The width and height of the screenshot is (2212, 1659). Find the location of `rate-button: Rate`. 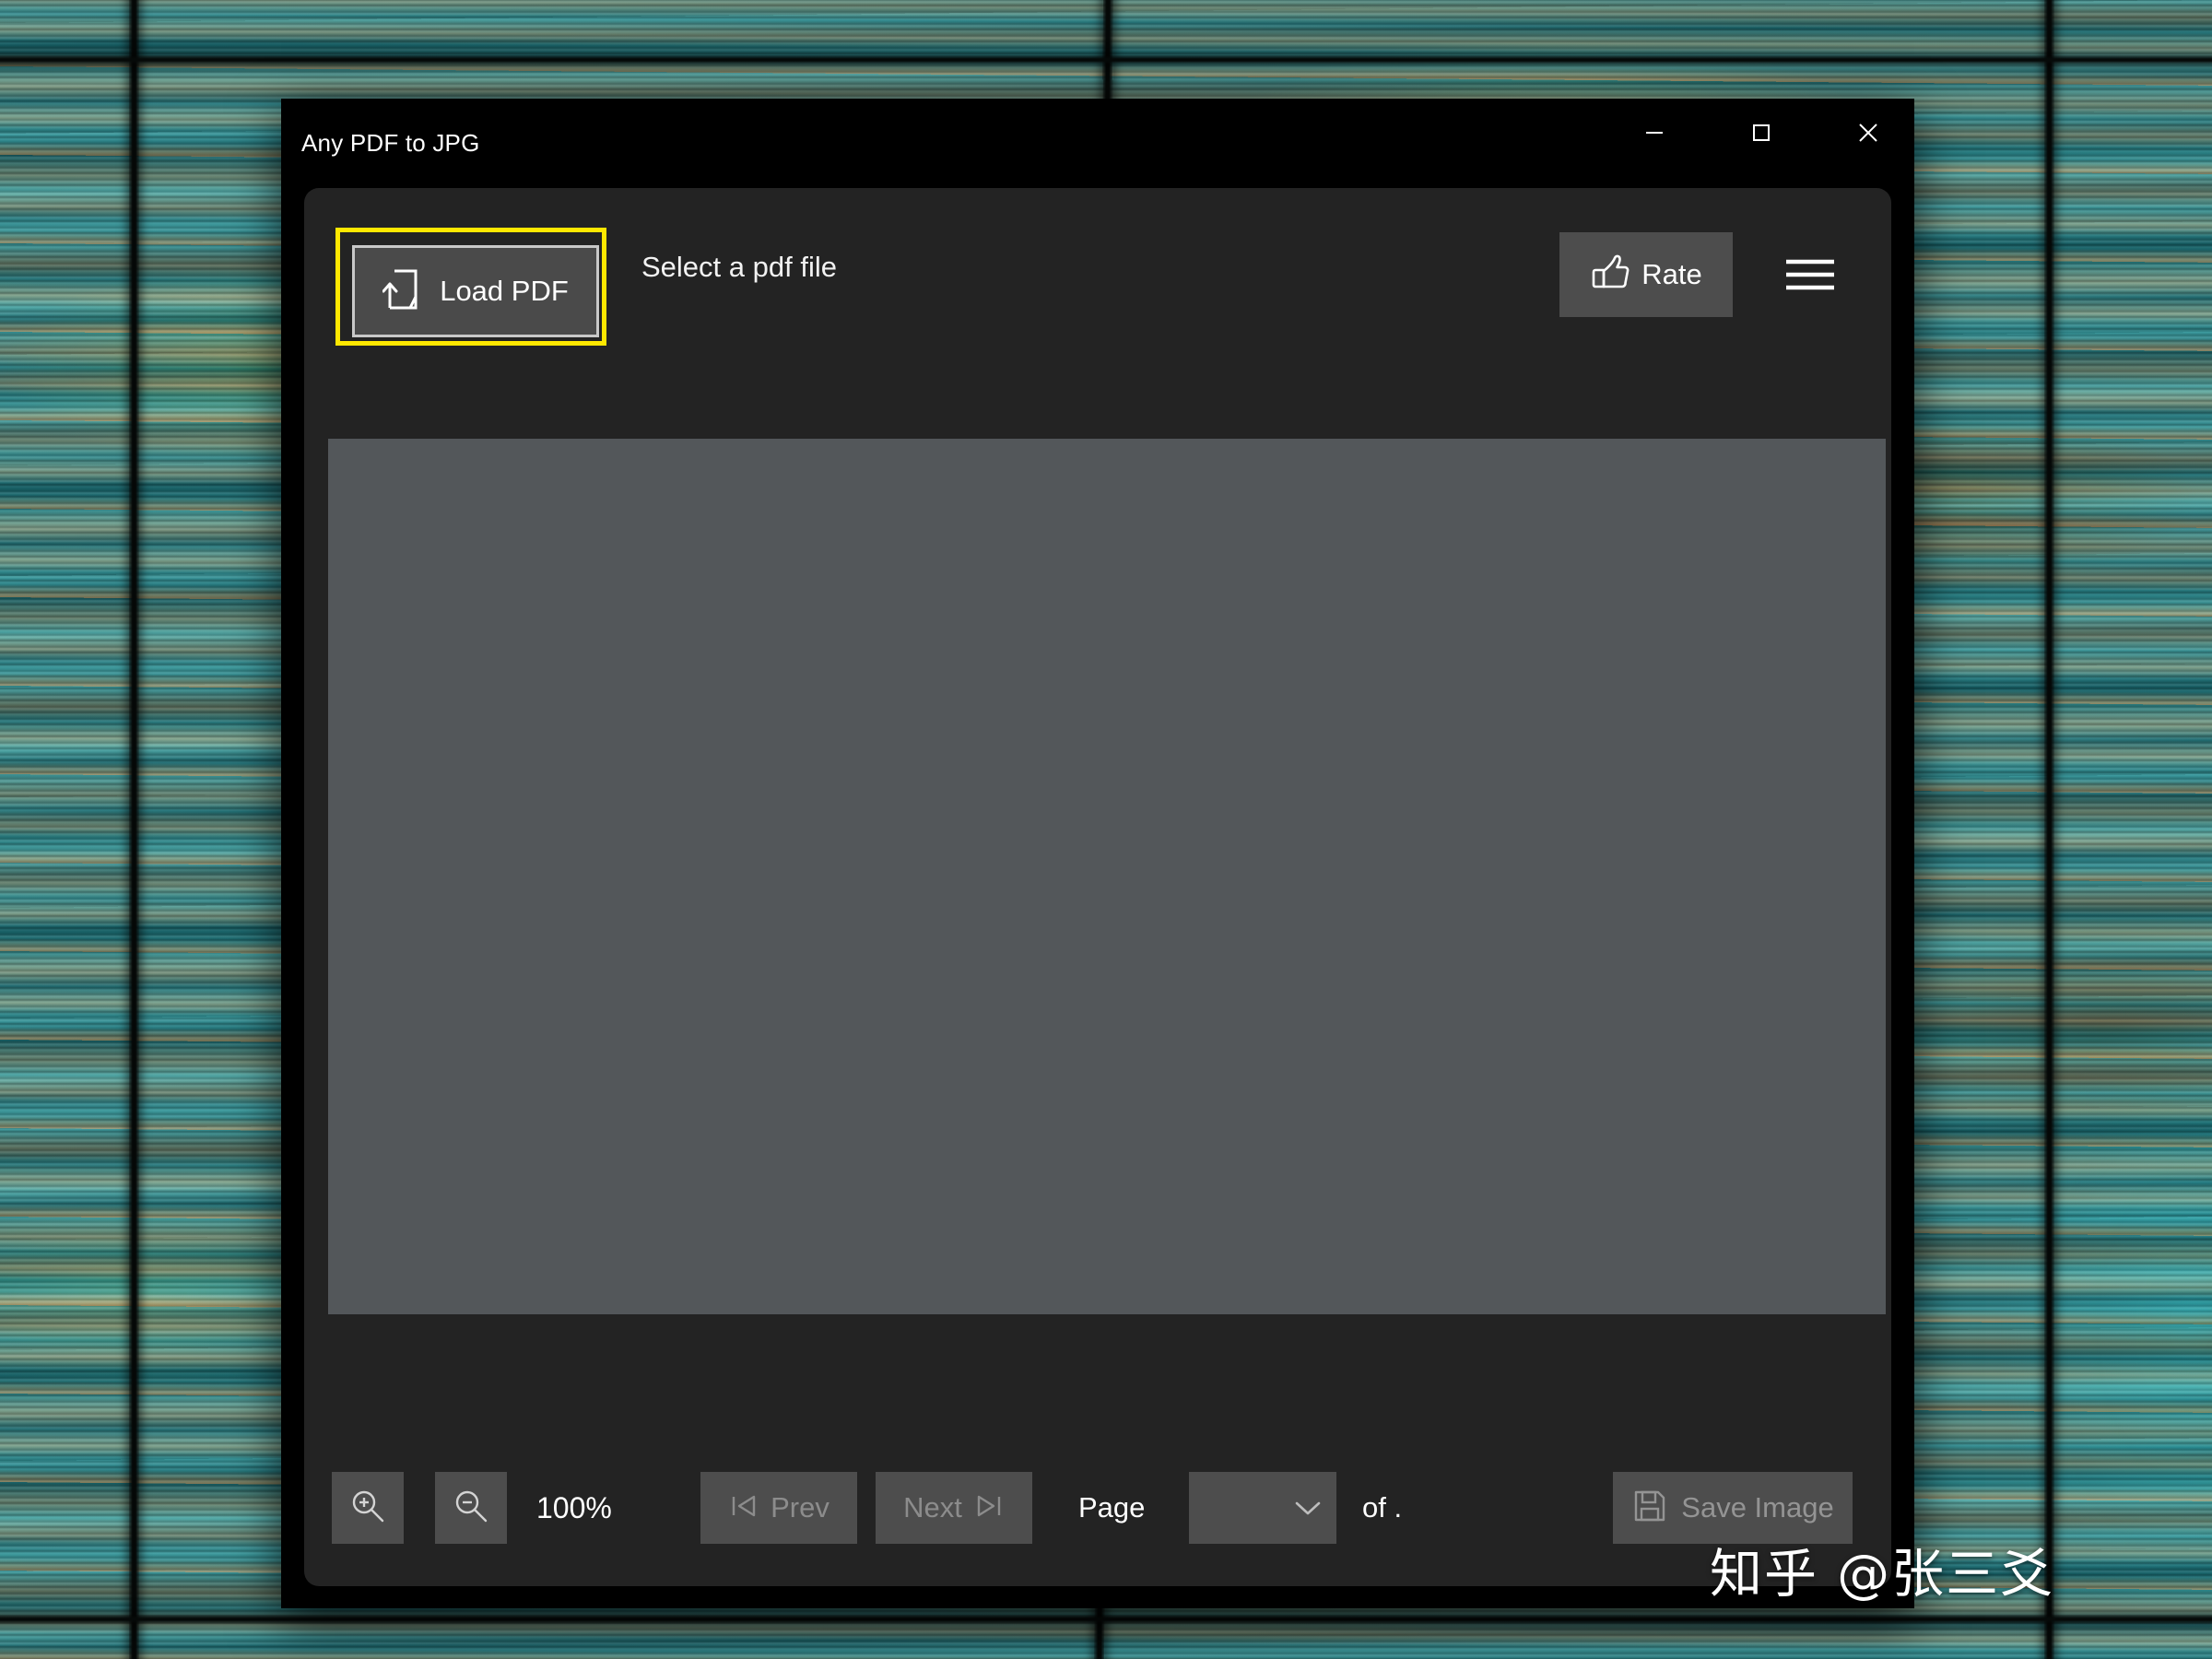

rate-button: Rate is located at coordinates (1646, 274).